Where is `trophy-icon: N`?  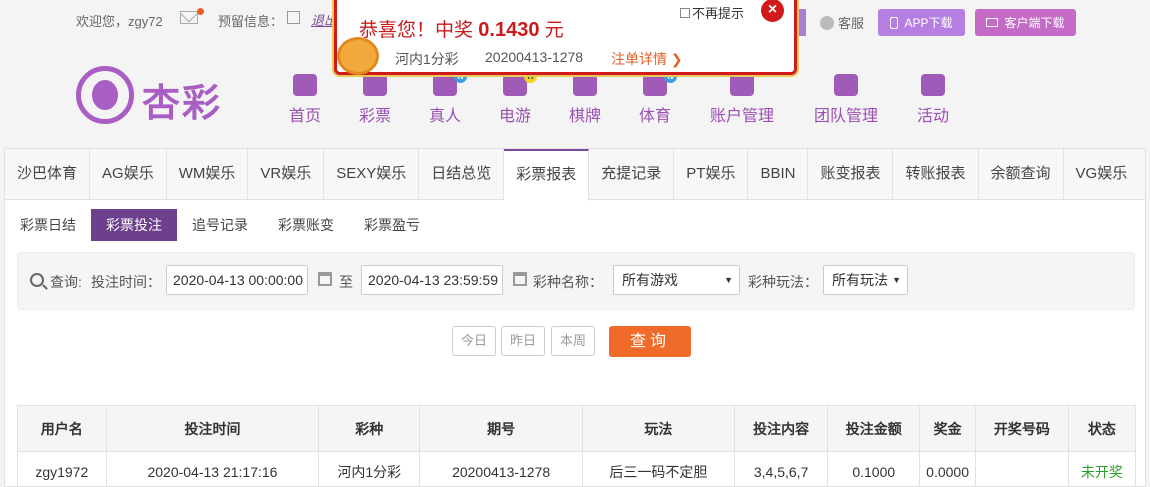
trophy-icon: N is located at coordinates (660, 83).